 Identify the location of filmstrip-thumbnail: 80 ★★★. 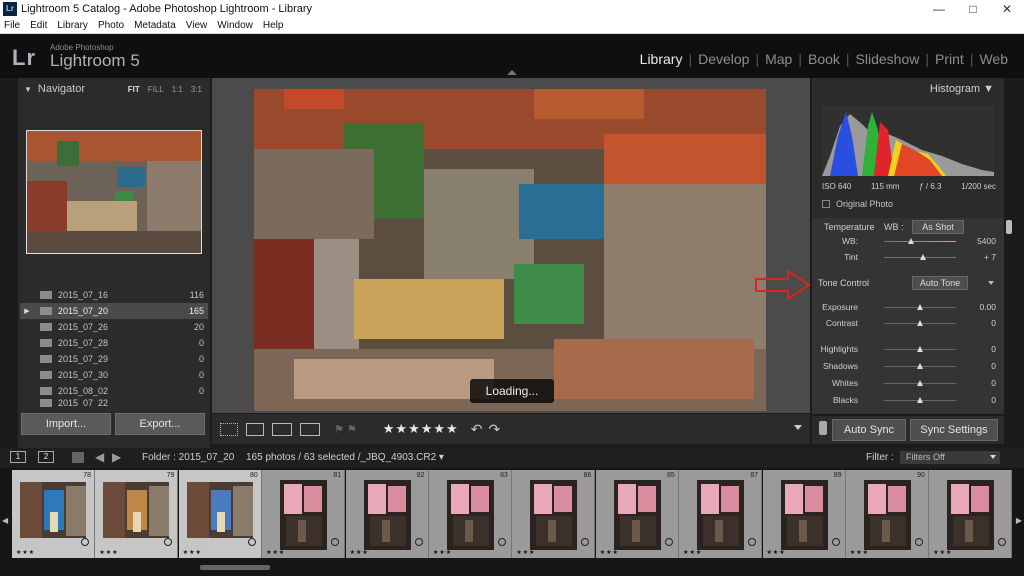
(220, 514).